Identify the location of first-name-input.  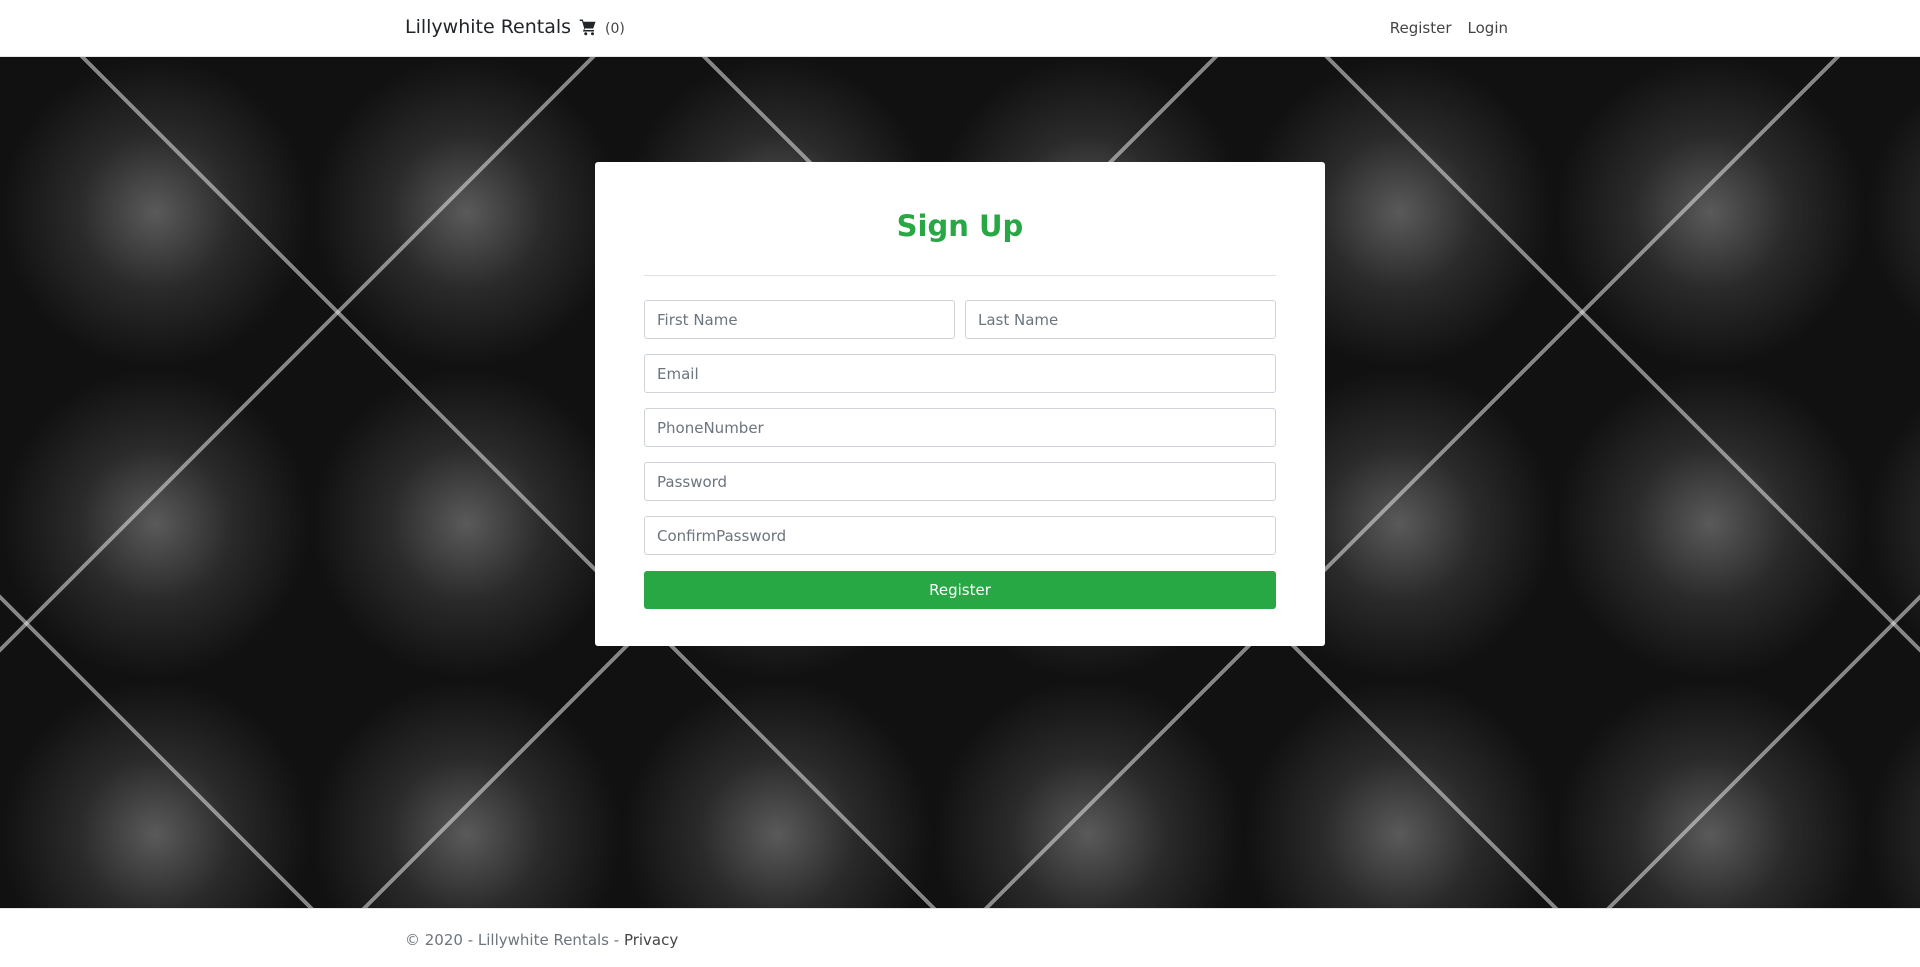
(799, 319).